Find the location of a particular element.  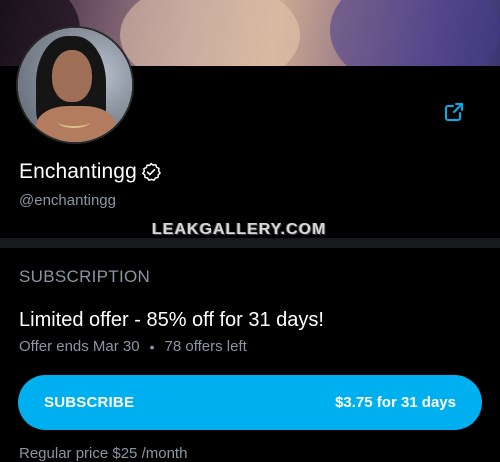

subscribe-button-label: SUBSCRIBE is located at coordinates (89, 402).